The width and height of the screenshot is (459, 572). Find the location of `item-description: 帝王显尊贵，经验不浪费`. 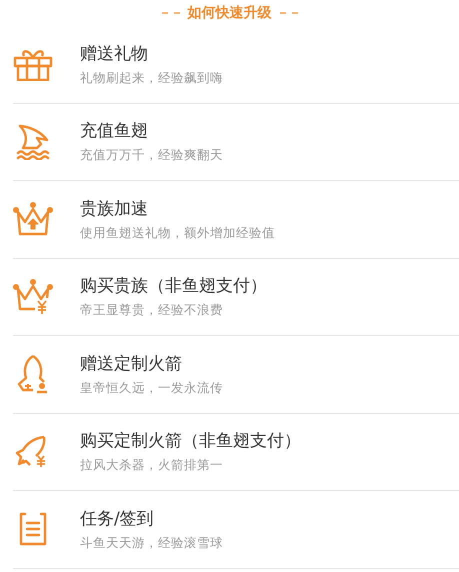

item-description: 帝王显尊贵，经验不浪费 is located at coordinates (151, 311).